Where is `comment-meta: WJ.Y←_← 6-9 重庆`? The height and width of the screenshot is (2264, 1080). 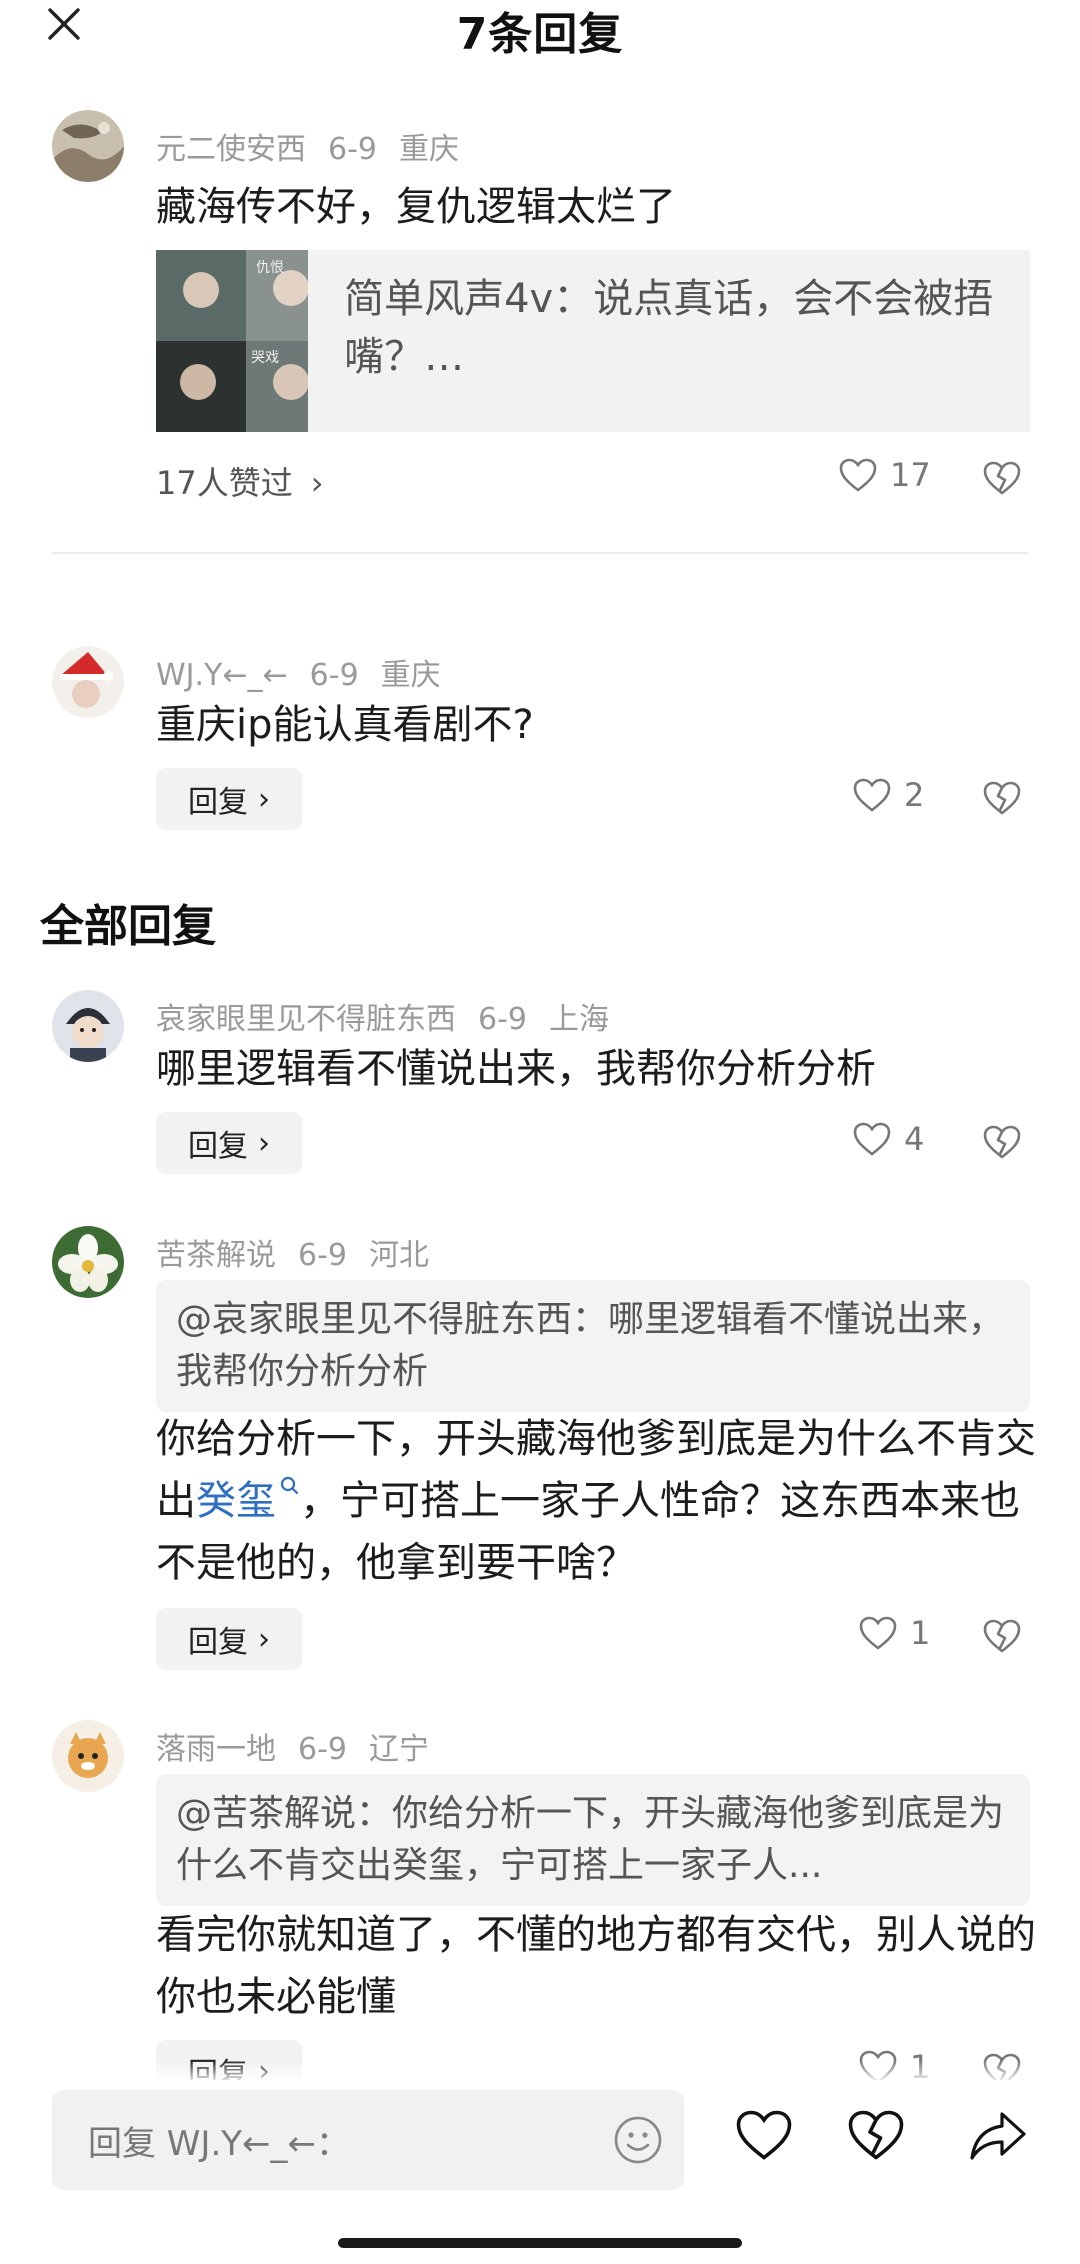
comment-meta: WJ.Y←_← 6-9 重庆 is located at coordinates (309, 672).